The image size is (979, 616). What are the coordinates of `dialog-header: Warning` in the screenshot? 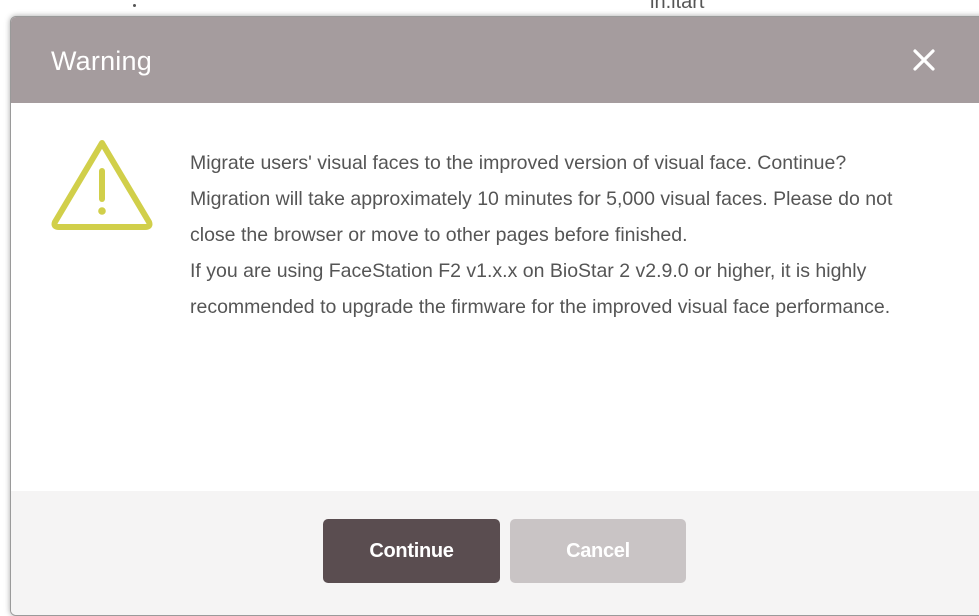 It's located at (495, 60).